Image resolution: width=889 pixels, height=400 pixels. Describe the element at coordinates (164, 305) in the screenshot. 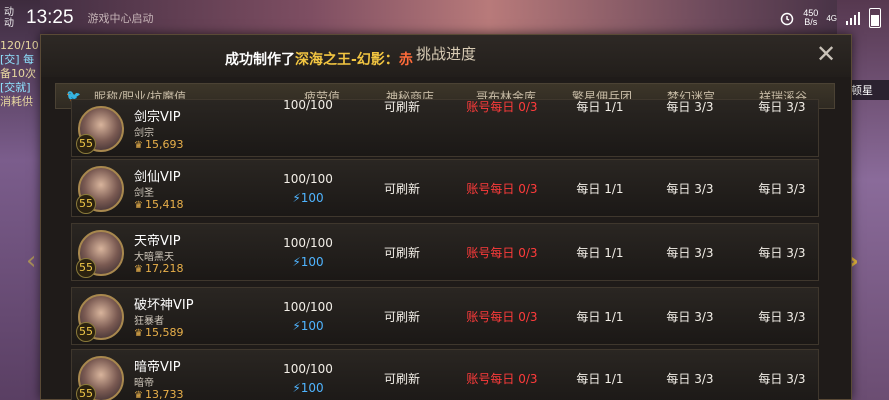

I see `char-name: 破坏神VIP` at that location.